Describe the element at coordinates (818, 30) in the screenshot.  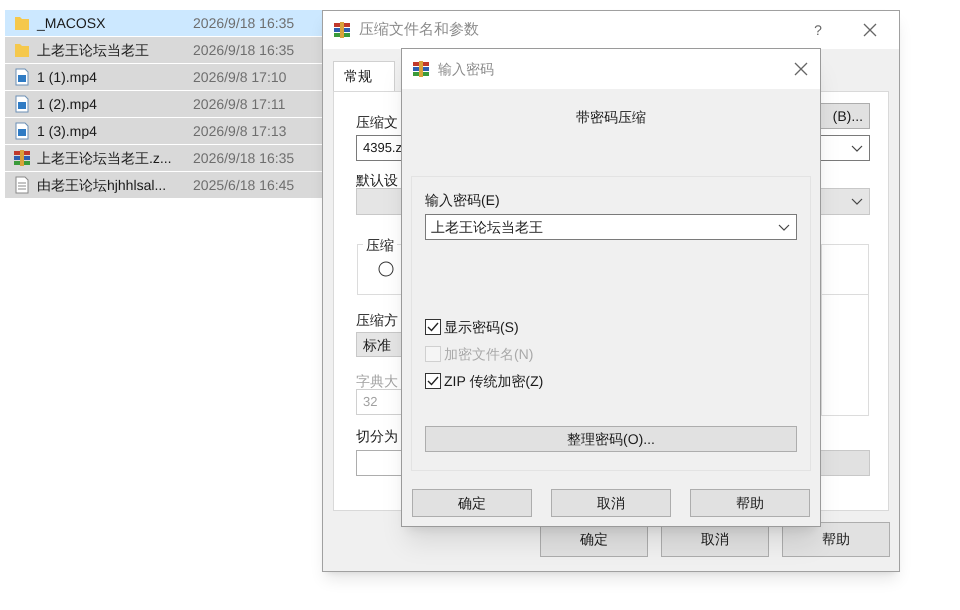
I see `help-button: ?` at that location.